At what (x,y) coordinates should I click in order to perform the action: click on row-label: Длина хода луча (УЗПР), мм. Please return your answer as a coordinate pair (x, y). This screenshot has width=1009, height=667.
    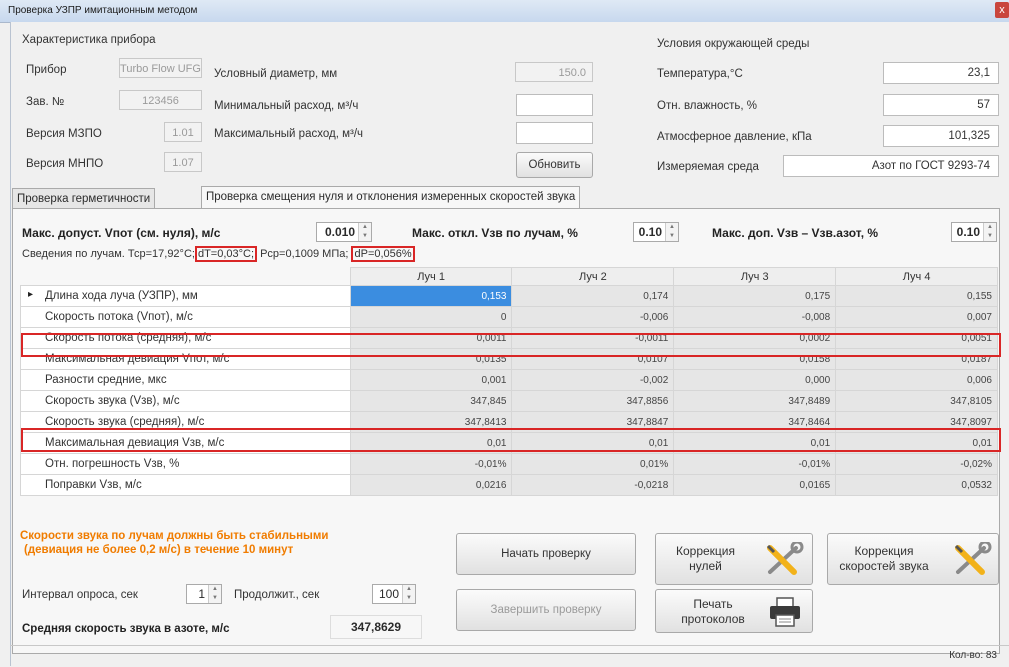
    Looking at the image, I should click on (121, 296).